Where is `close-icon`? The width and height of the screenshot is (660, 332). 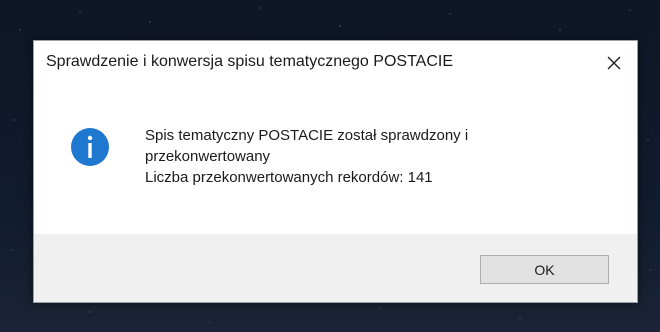 close-icon is located at coordinates (614, 63).